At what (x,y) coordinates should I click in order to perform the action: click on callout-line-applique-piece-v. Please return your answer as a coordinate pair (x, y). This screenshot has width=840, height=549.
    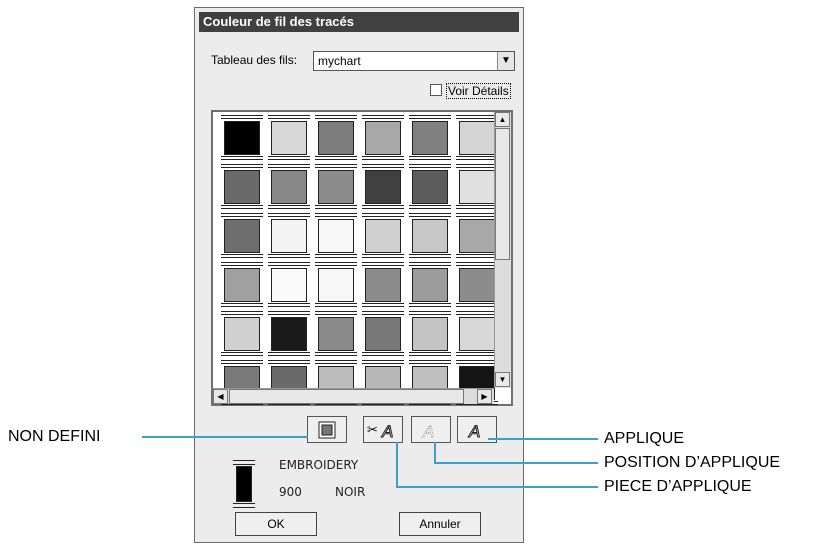
    Looking at the image, I should click on (397, 465).